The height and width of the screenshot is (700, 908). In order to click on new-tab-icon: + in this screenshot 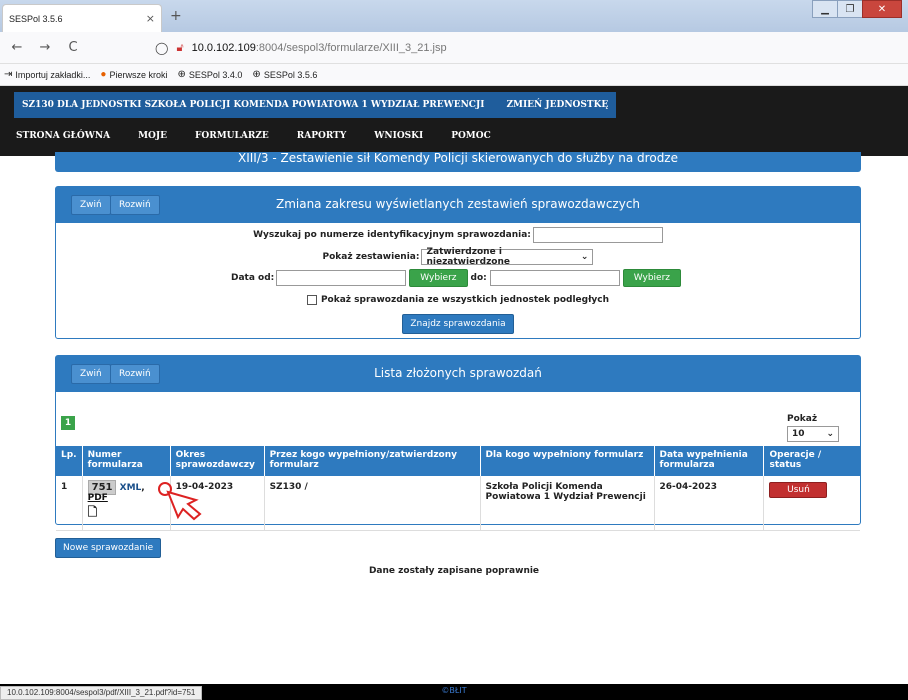, I will do `click(176, 16)`.